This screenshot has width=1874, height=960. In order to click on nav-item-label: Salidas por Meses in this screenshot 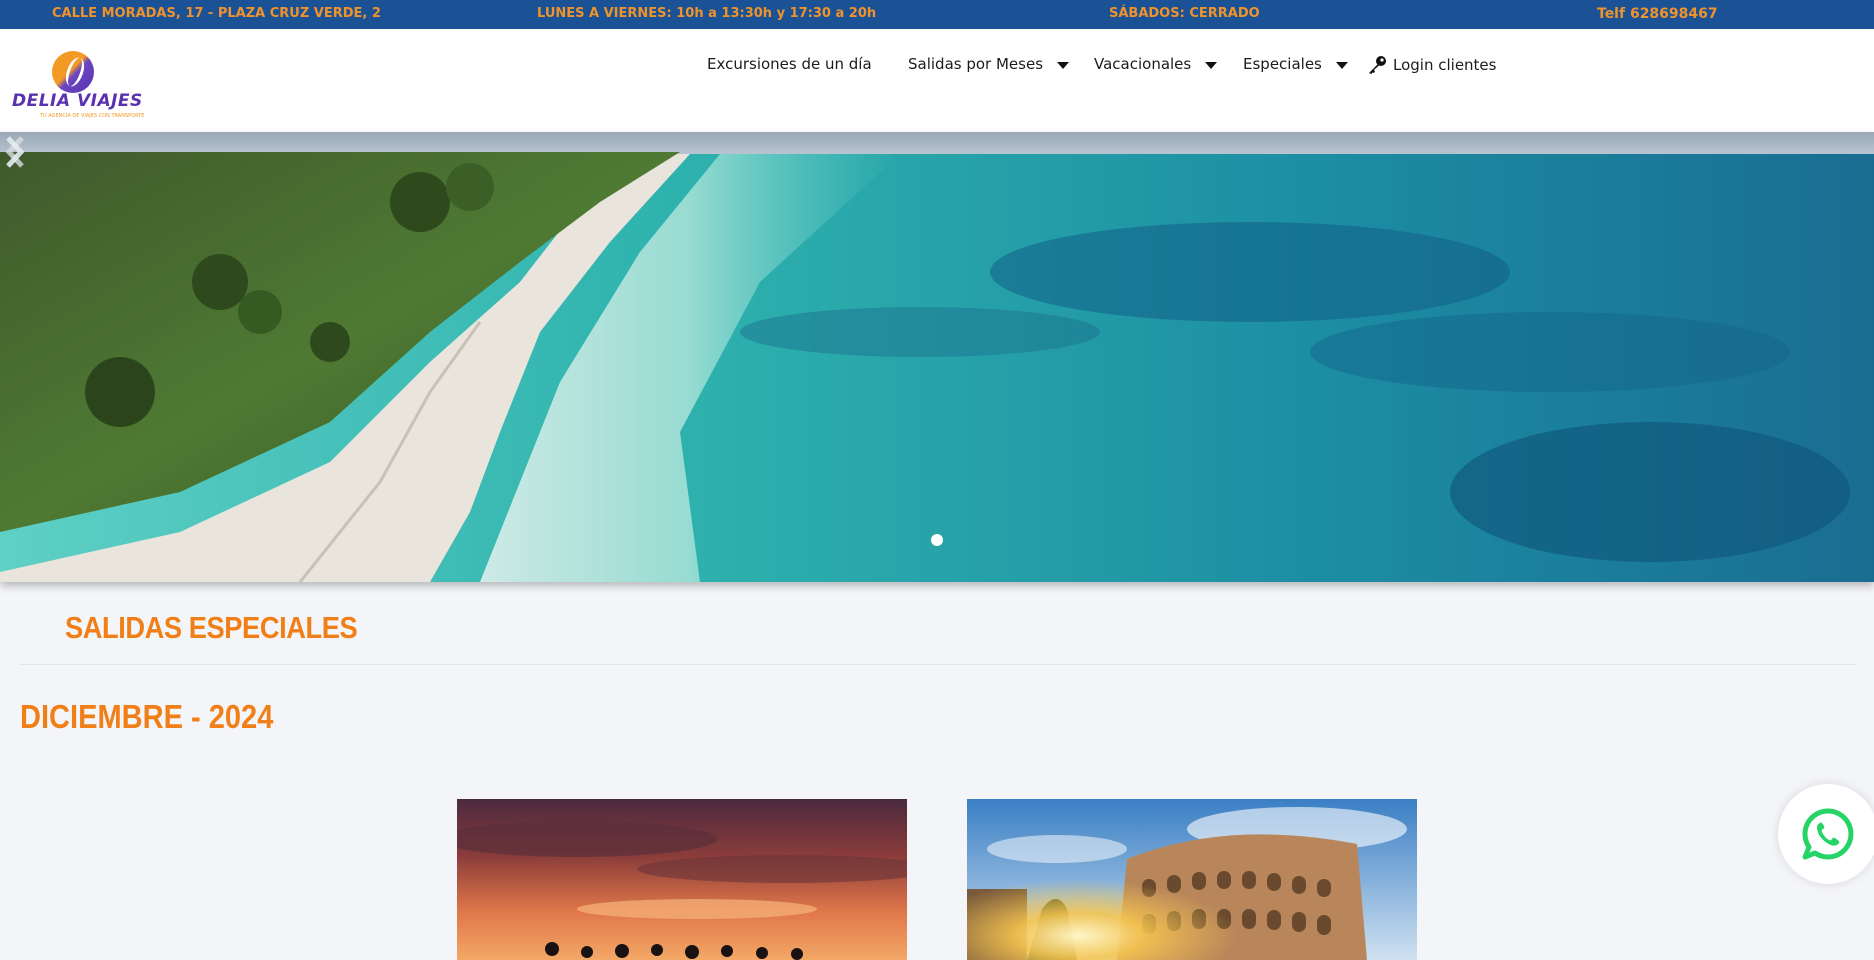, I will do `click(976, 64)`.